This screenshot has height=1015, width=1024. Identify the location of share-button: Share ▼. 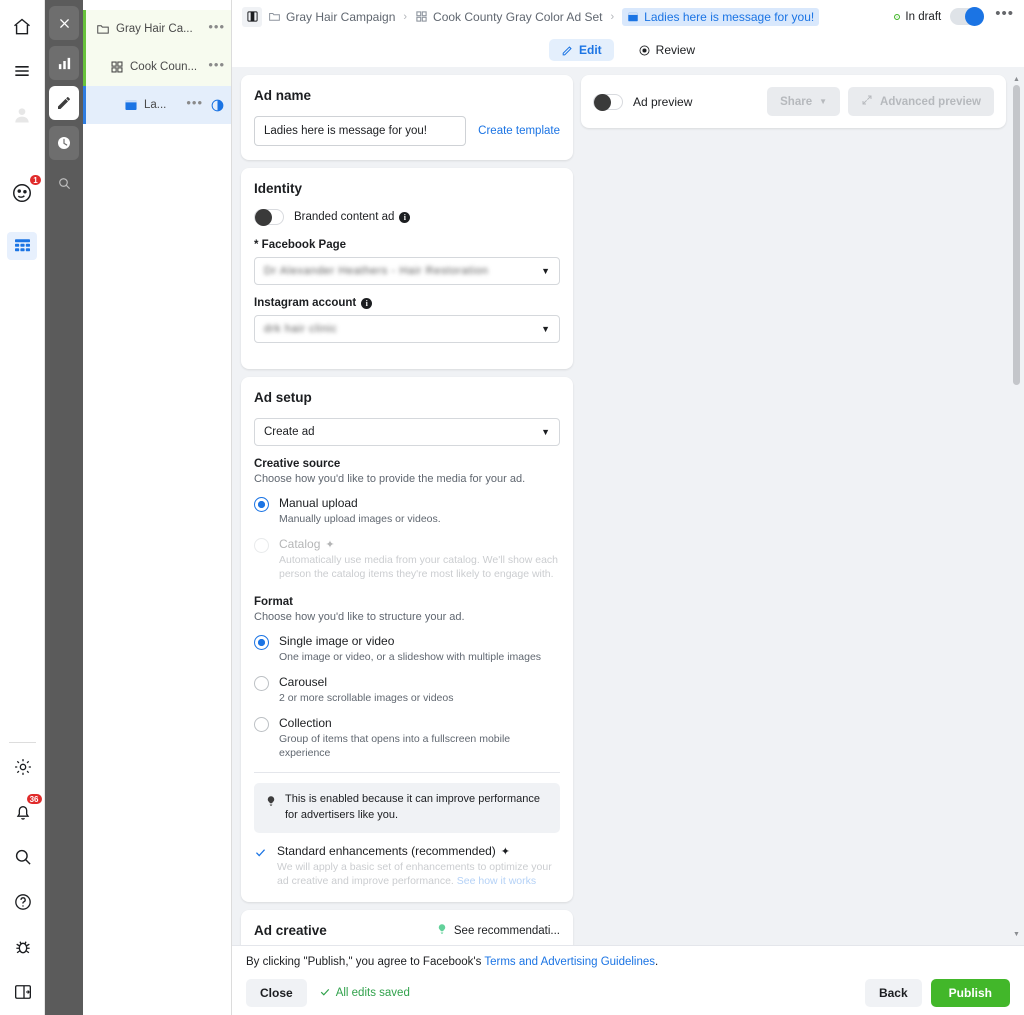
(804, 101).